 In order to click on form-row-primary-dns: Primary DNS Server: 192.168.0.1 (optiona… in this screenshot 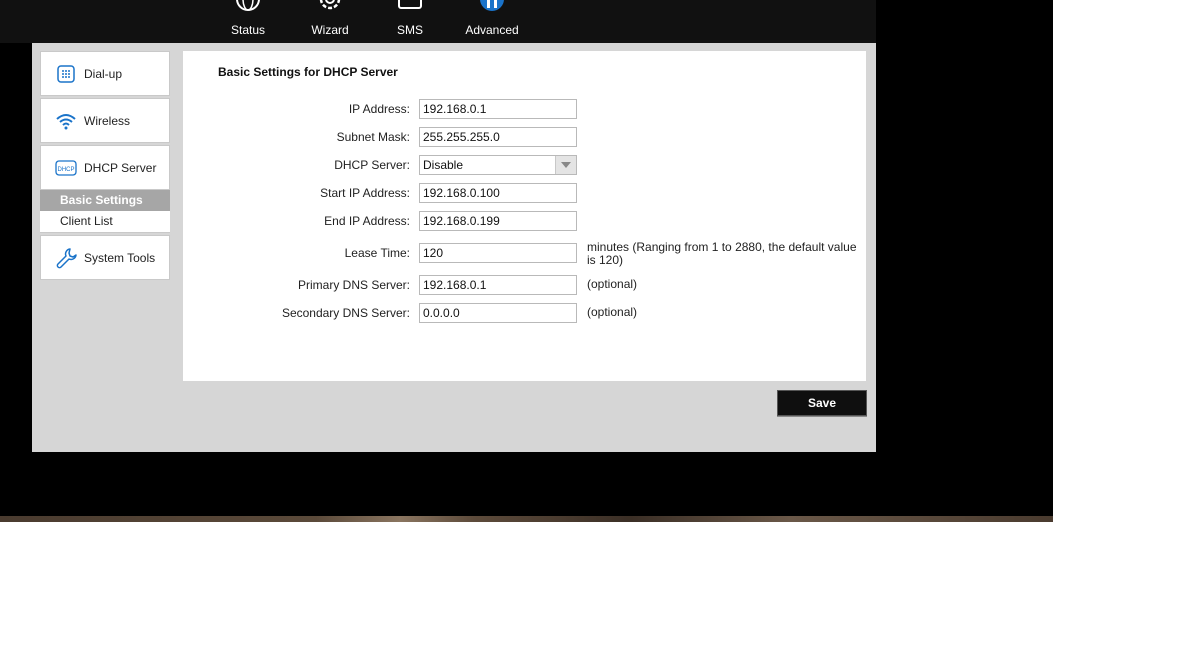, I will do `click(524, 285)`.